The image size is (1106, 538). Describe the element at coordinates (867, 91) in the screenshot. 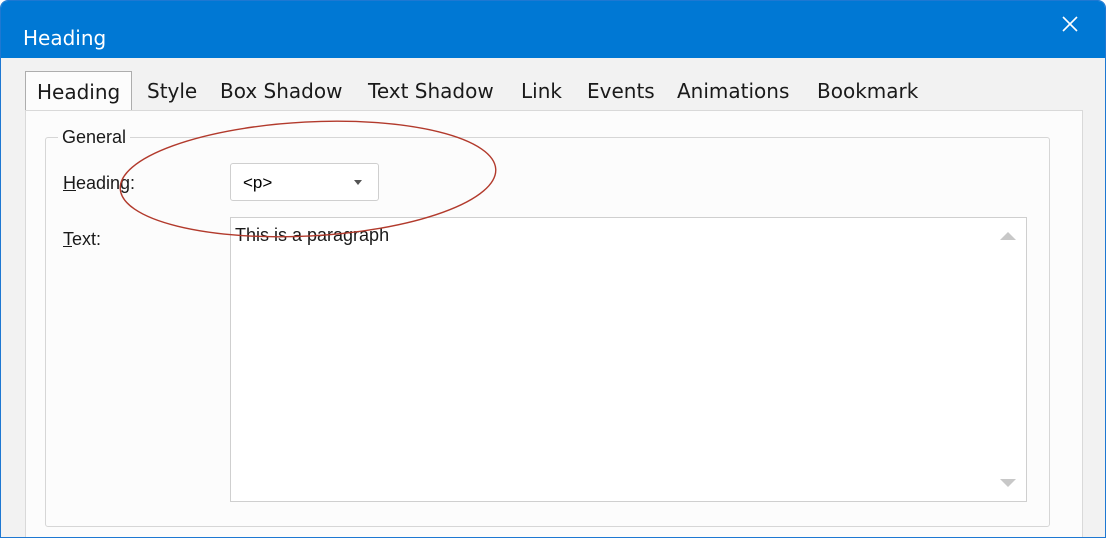

I see `tab-bookmark: Bookmark` at that location.